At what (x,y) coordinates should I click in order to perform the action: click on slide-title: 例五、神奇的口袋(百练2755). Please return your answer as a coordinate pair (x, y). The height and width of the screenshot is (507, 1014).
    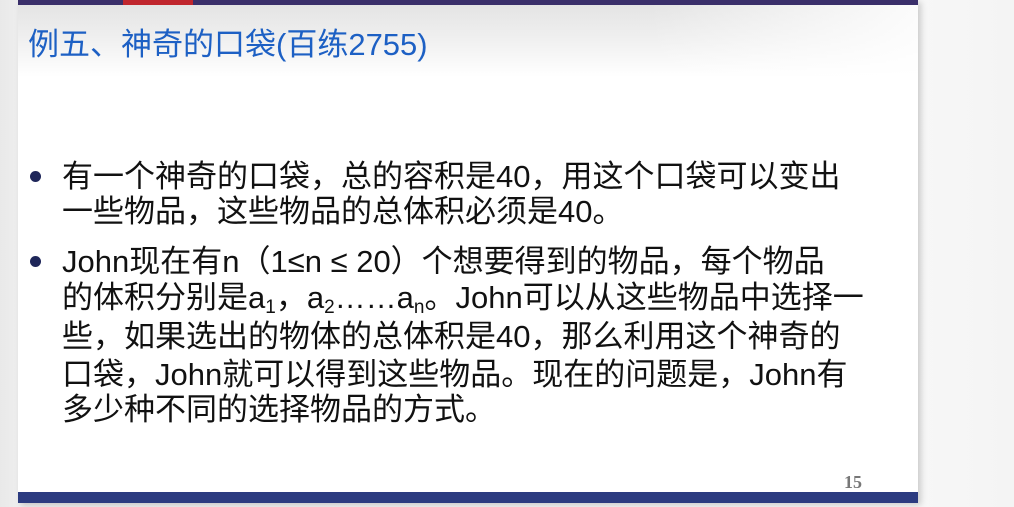
    Looking at the image, I should click on (228, 44).